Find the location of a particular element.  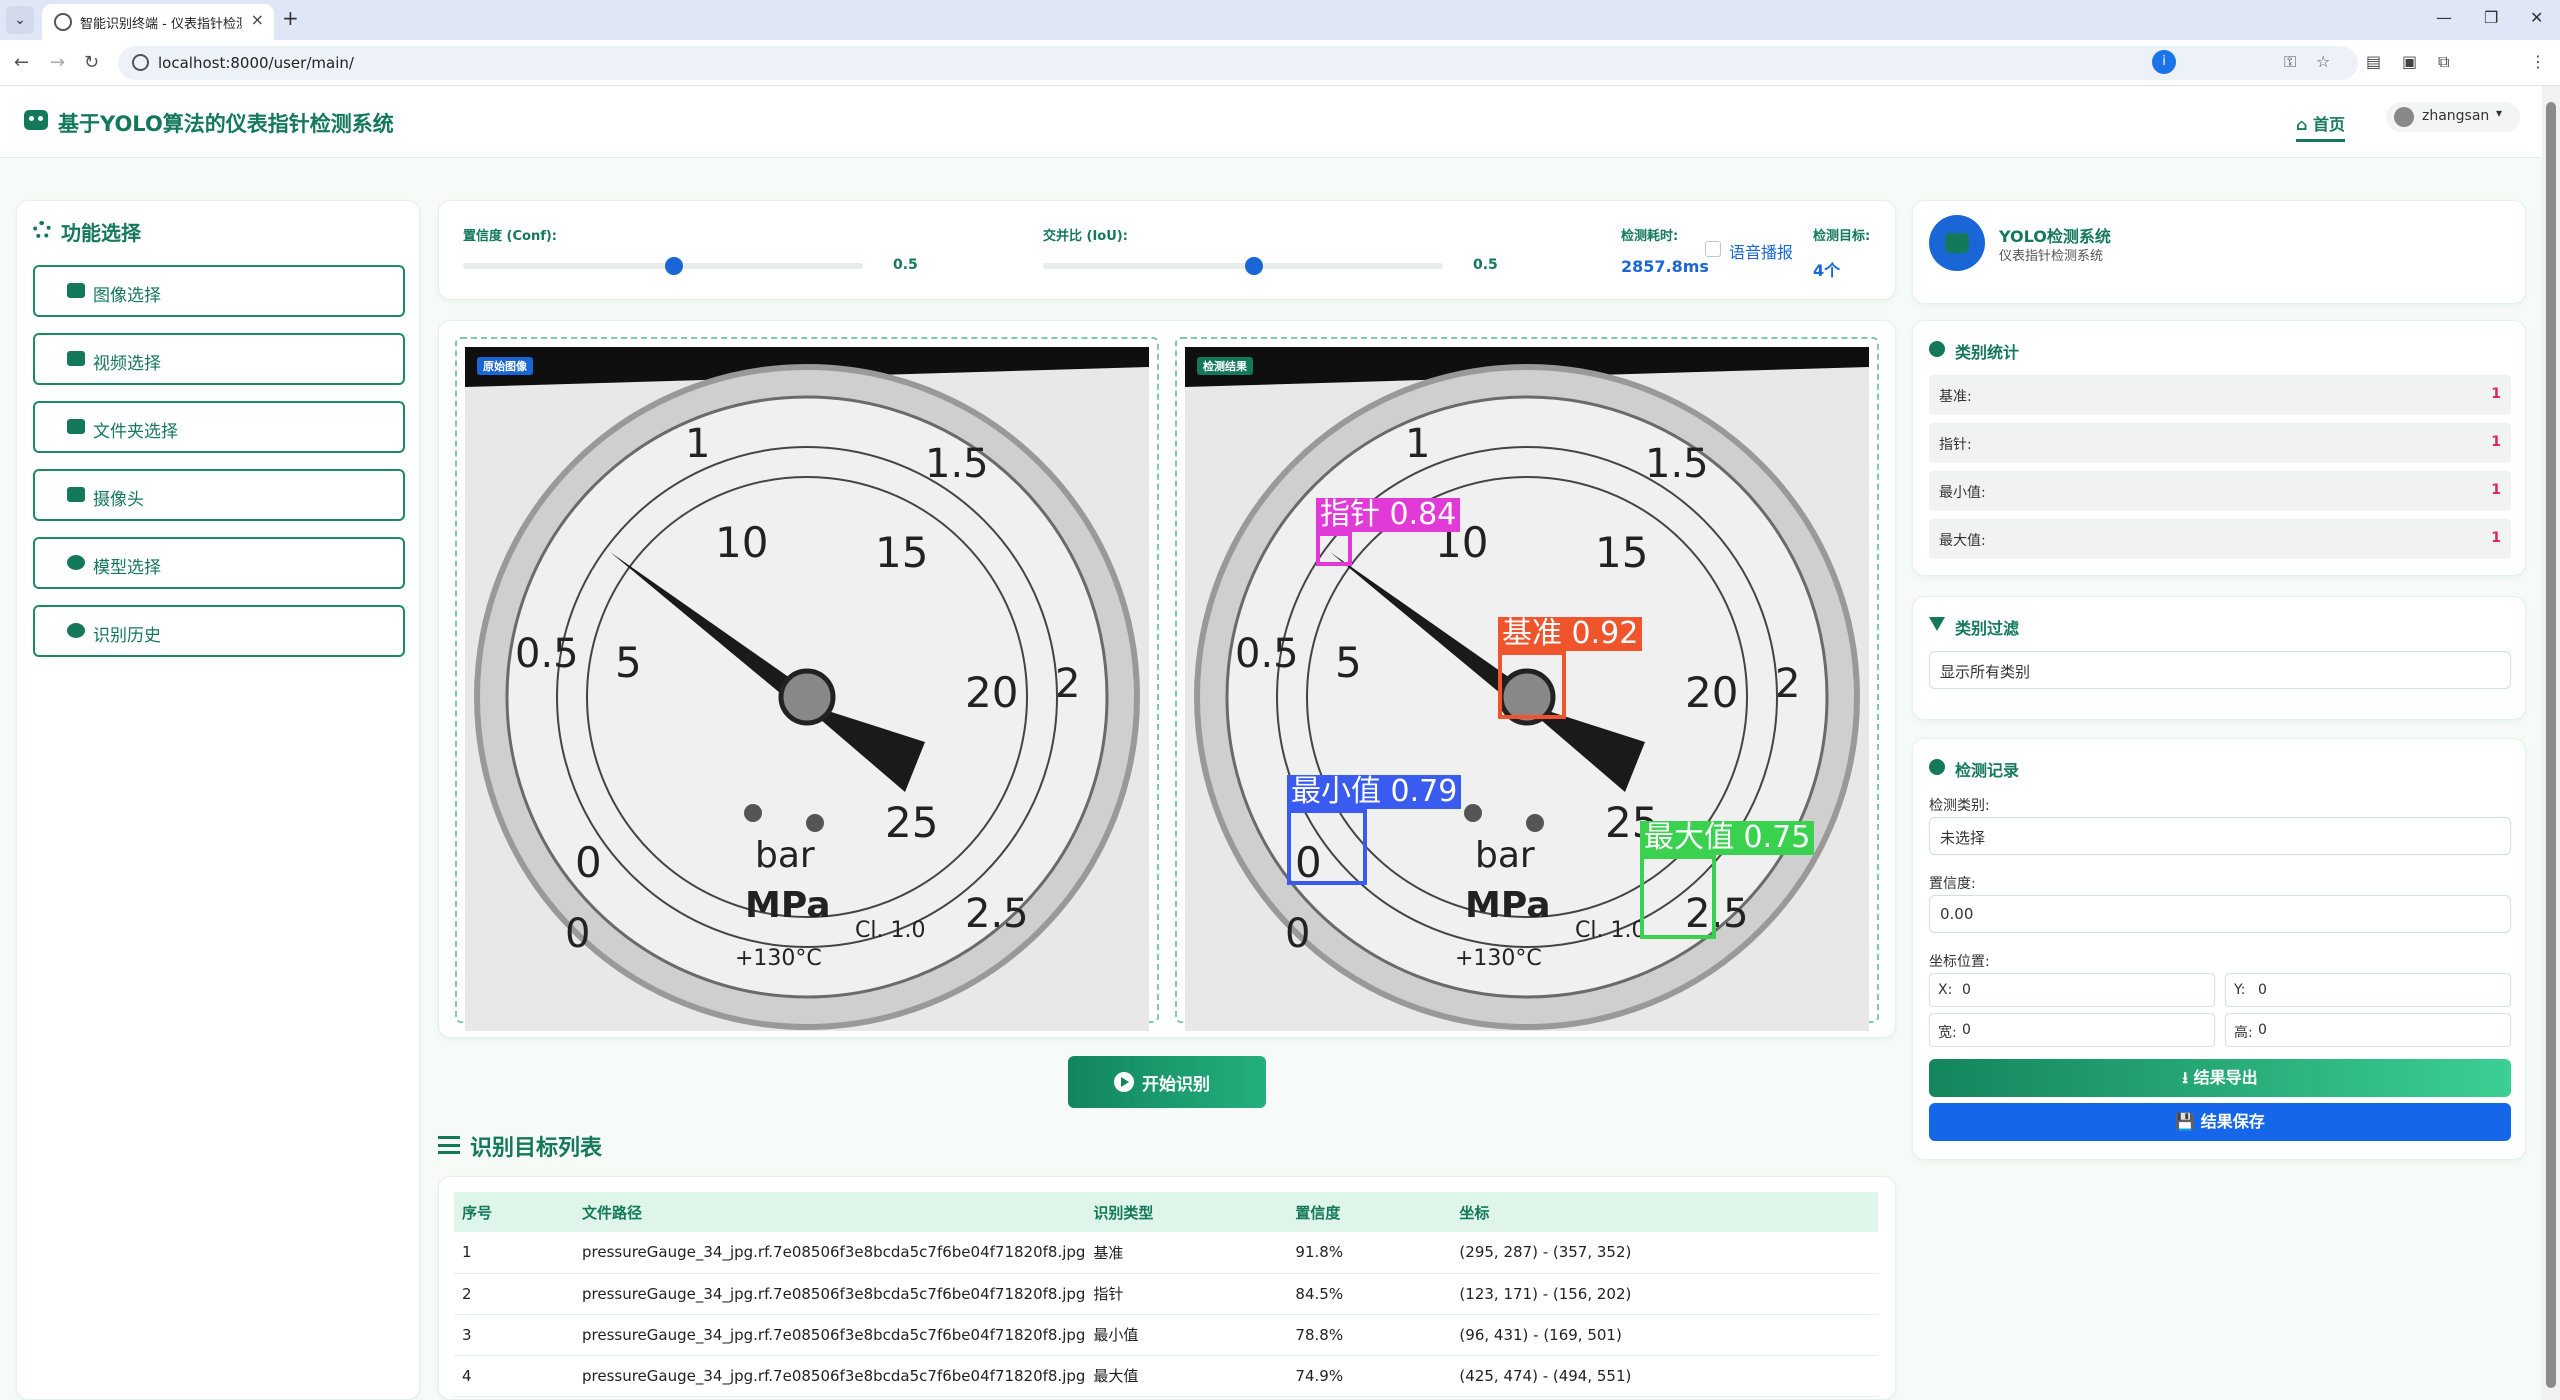

user-menu: zhangsan ▾ is located at coordinates (2453, 117).